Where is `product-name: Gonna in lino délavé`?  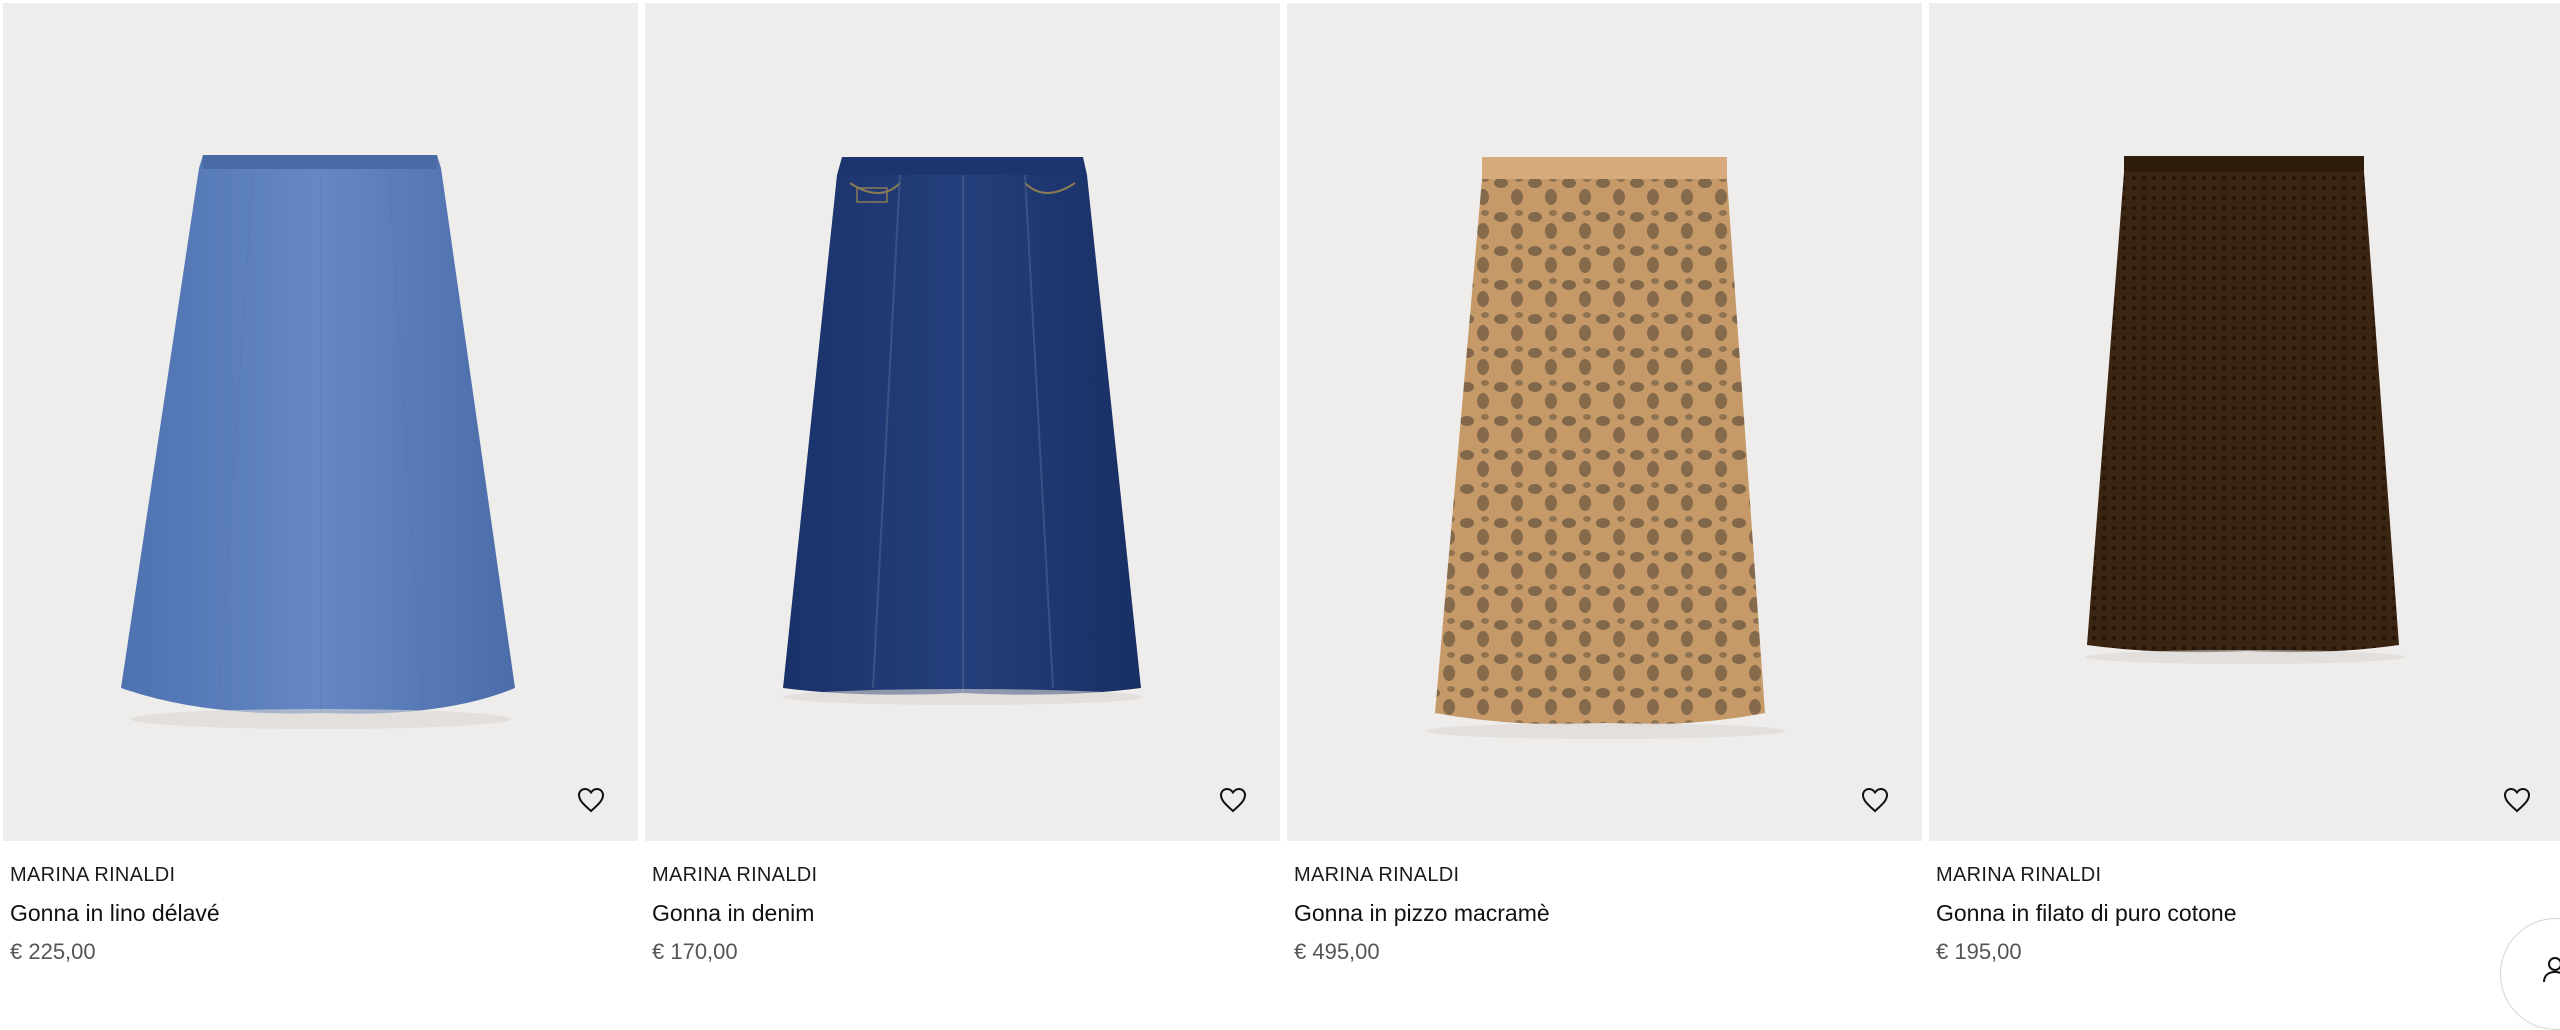
product-name: Gonna in lino délavé is located at coordinates (324, 913).